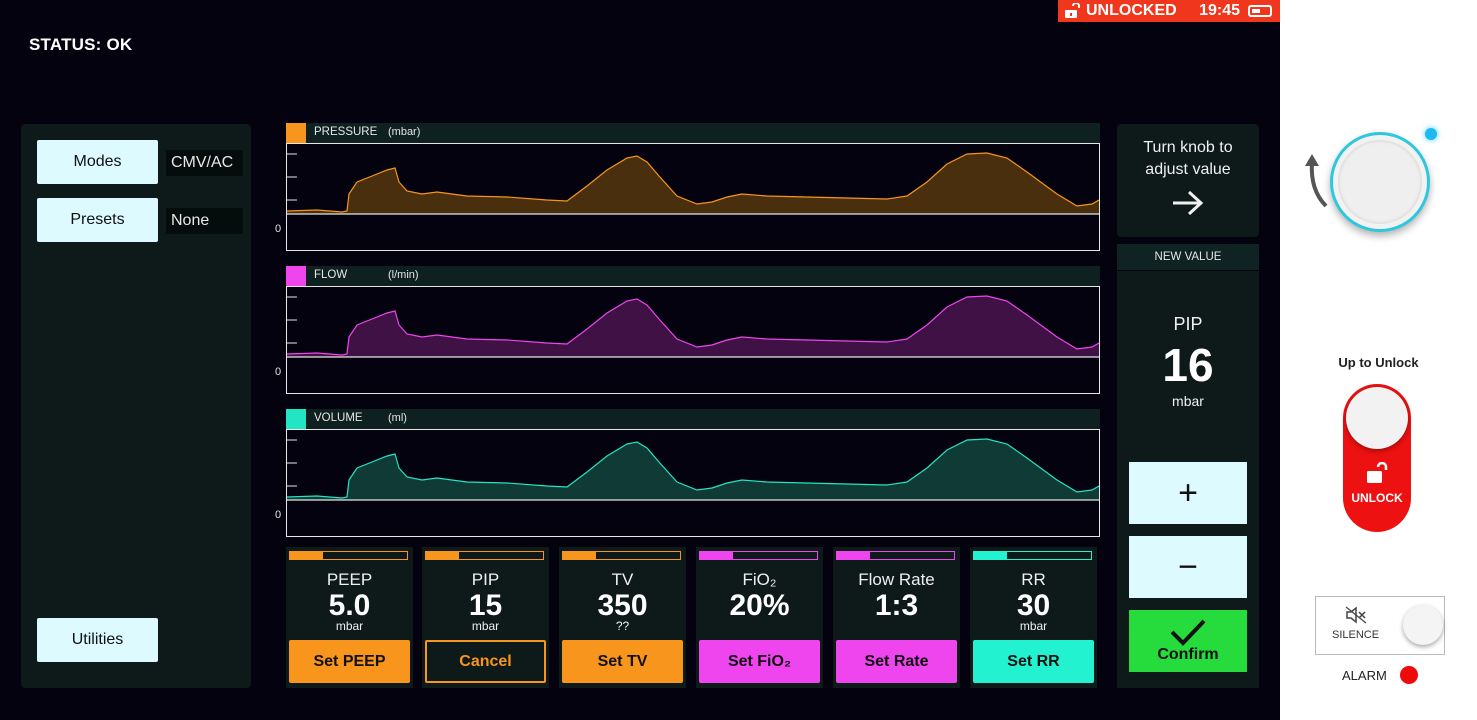  Describe the element at coordinates (1188, 365) in the screenshot. I see `new-value-number: 16` at that location.